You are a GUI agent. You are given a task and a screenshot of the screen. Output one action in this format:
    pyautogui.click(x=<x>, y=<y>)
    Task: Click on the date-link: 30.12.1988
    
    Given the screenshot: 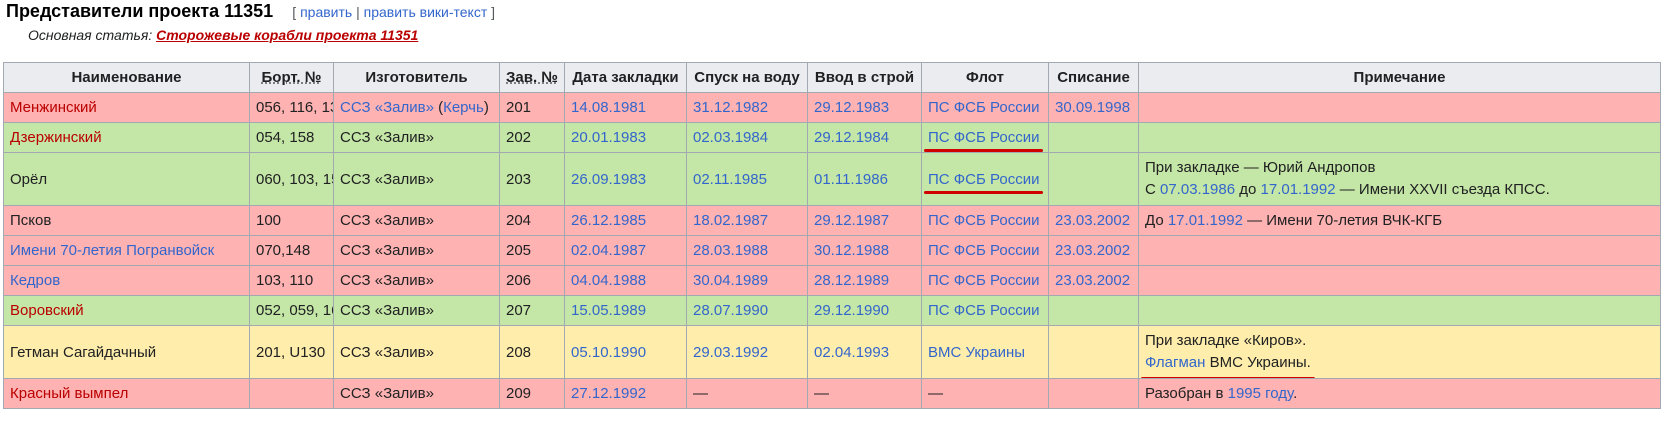 What is the action you would take?
    pyautogui.click(x=851, y=250)
    